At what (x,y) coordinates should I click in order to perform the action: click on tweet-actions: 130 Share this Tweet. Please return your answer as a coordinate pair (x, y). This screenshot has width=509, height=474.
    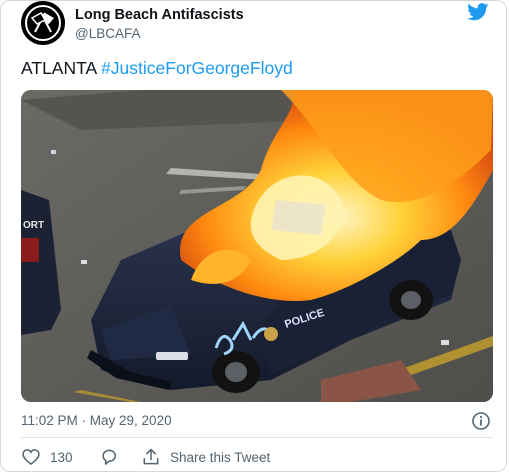
    Looking at the image, I should click on (257, 458).